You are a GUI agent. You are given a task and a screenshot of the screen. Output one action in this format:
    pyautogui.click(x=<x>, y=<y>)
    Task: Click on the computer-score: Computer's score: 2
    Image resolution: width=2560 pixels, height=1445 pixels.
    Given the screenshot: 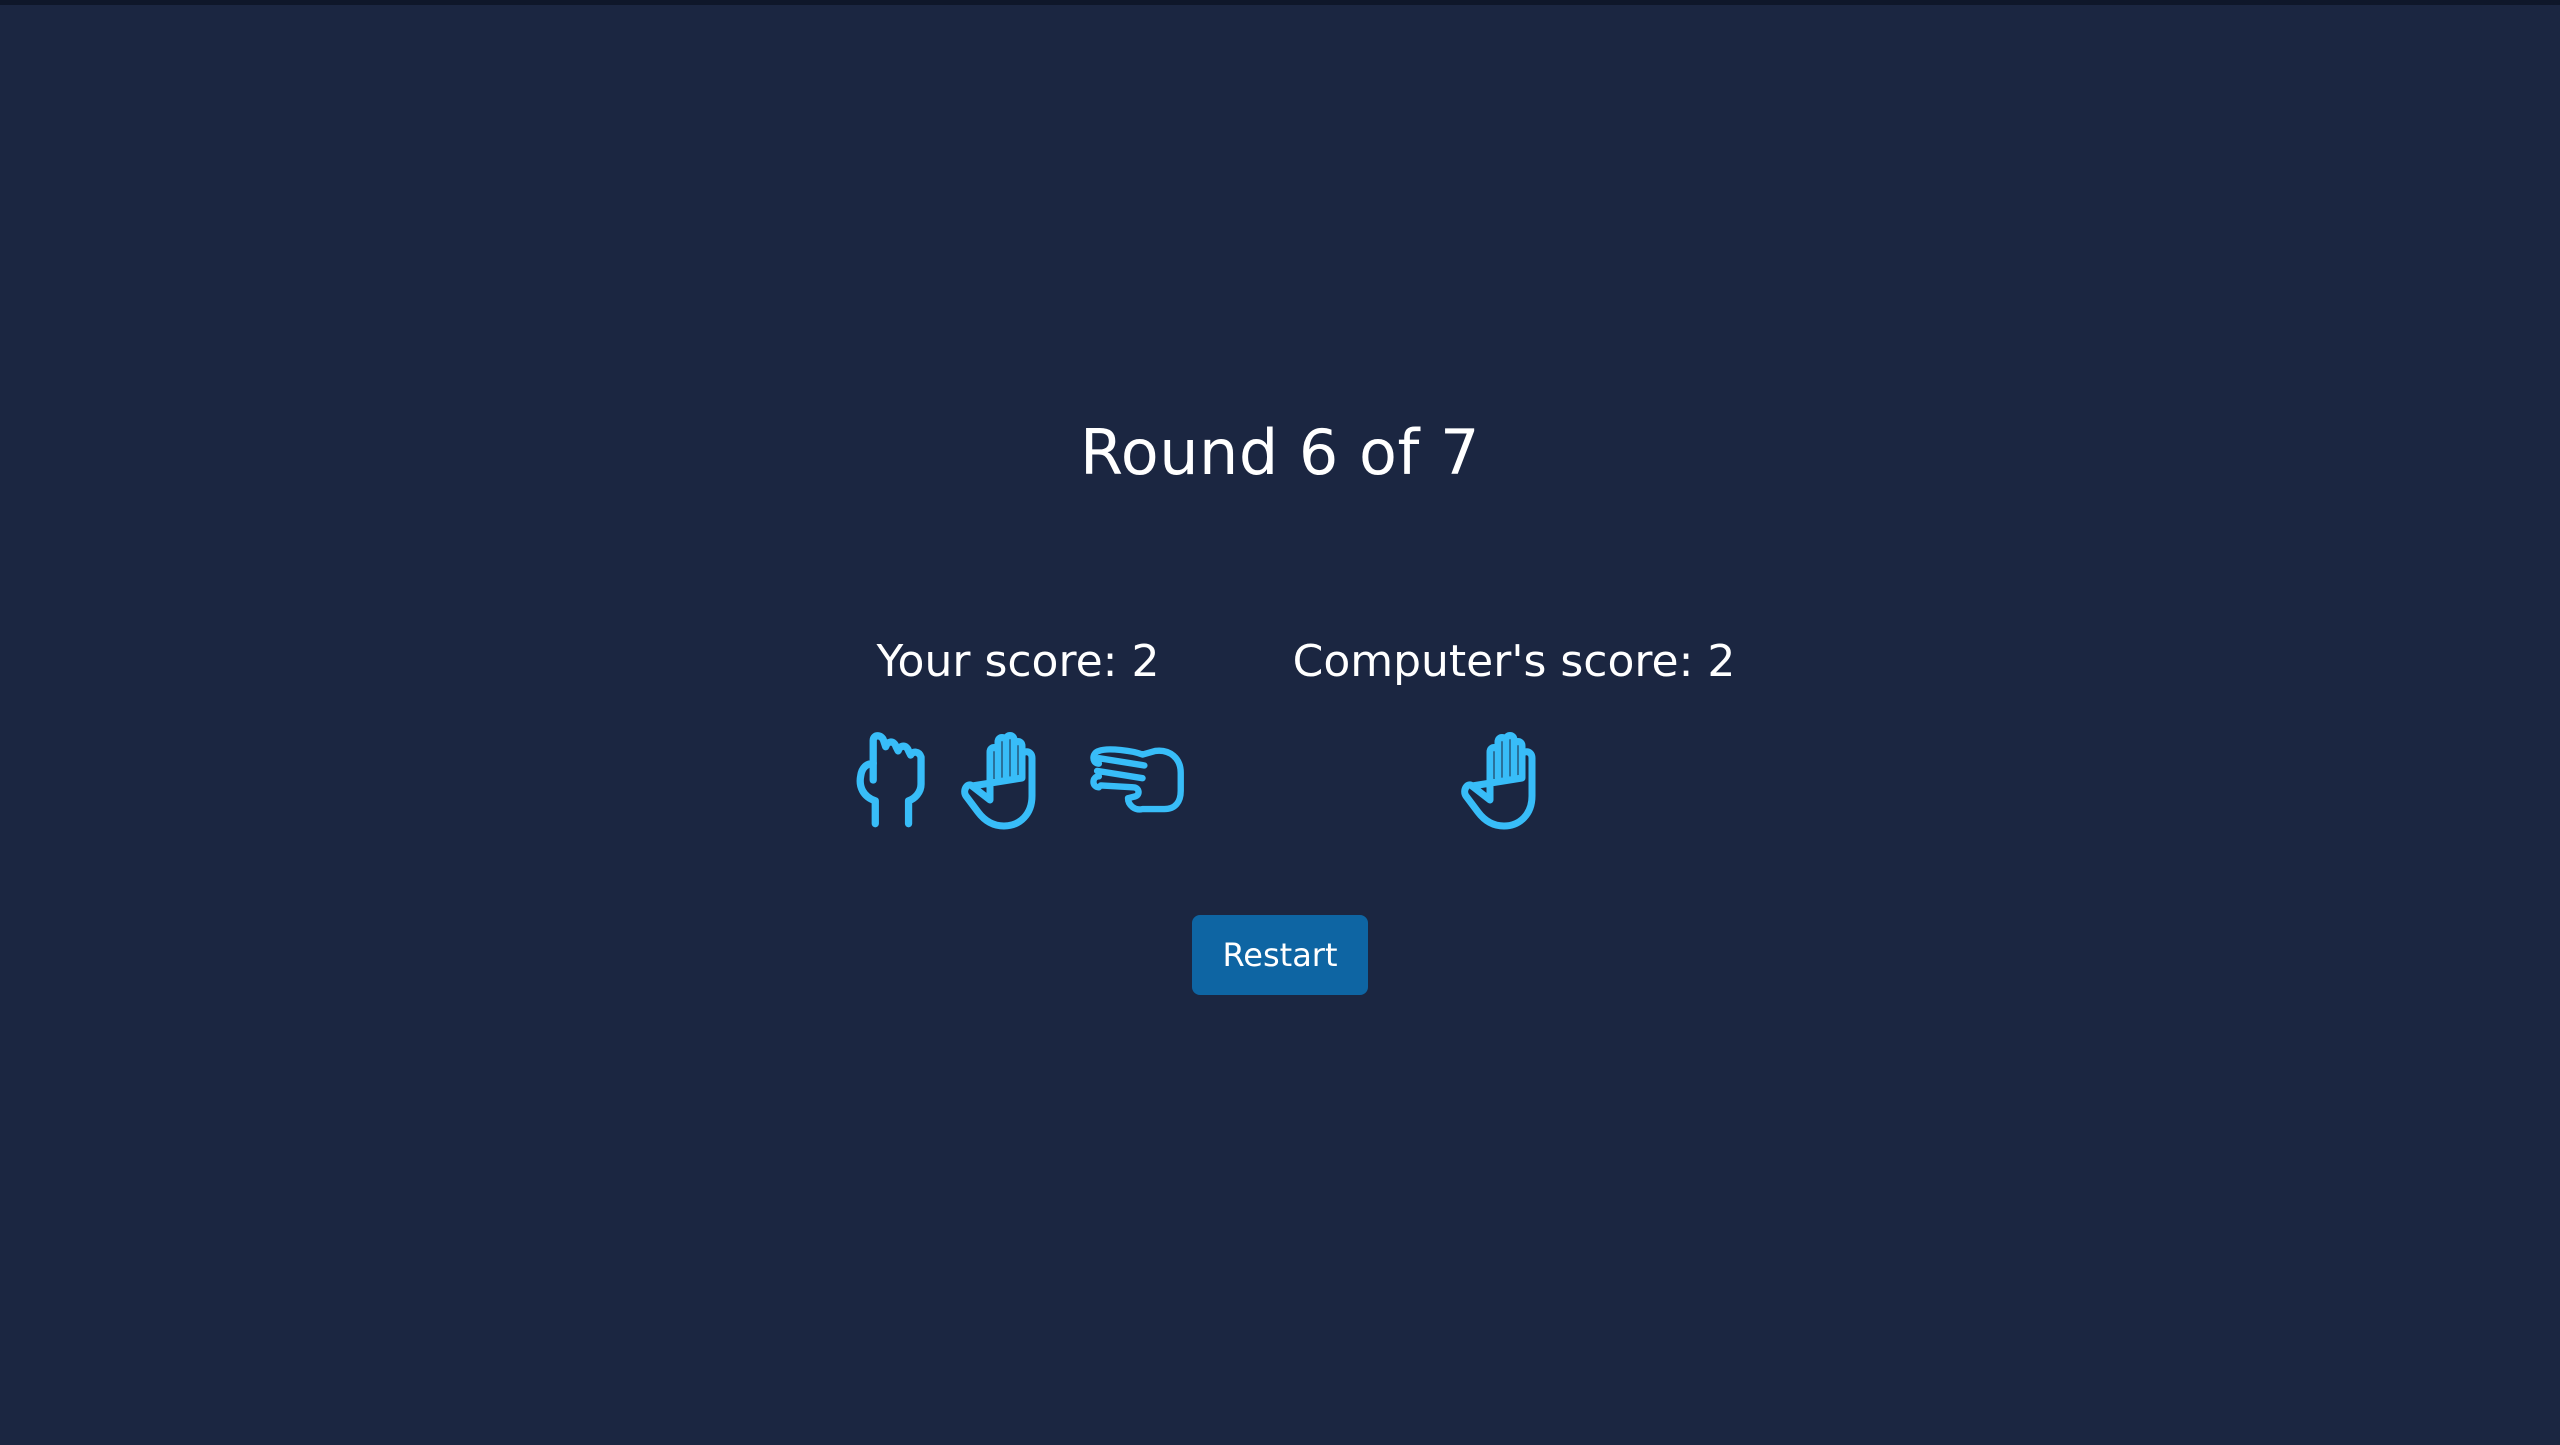 What is the action you would take?
    pyautogui.click(x=1514, y=661)
    